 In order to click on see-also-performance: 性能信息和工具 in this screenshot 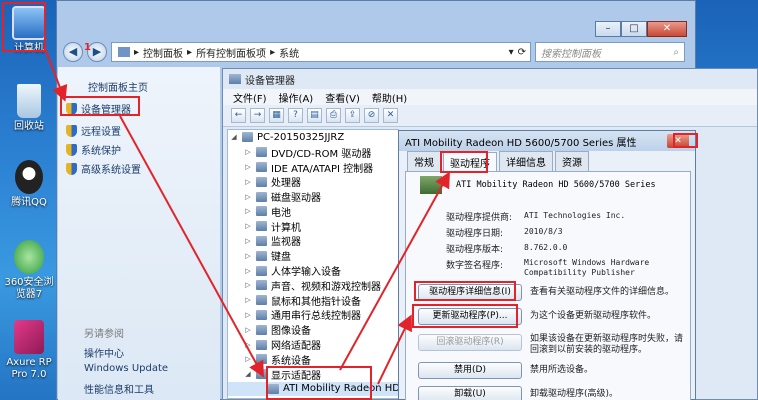, I will do `click(119, 388)`.